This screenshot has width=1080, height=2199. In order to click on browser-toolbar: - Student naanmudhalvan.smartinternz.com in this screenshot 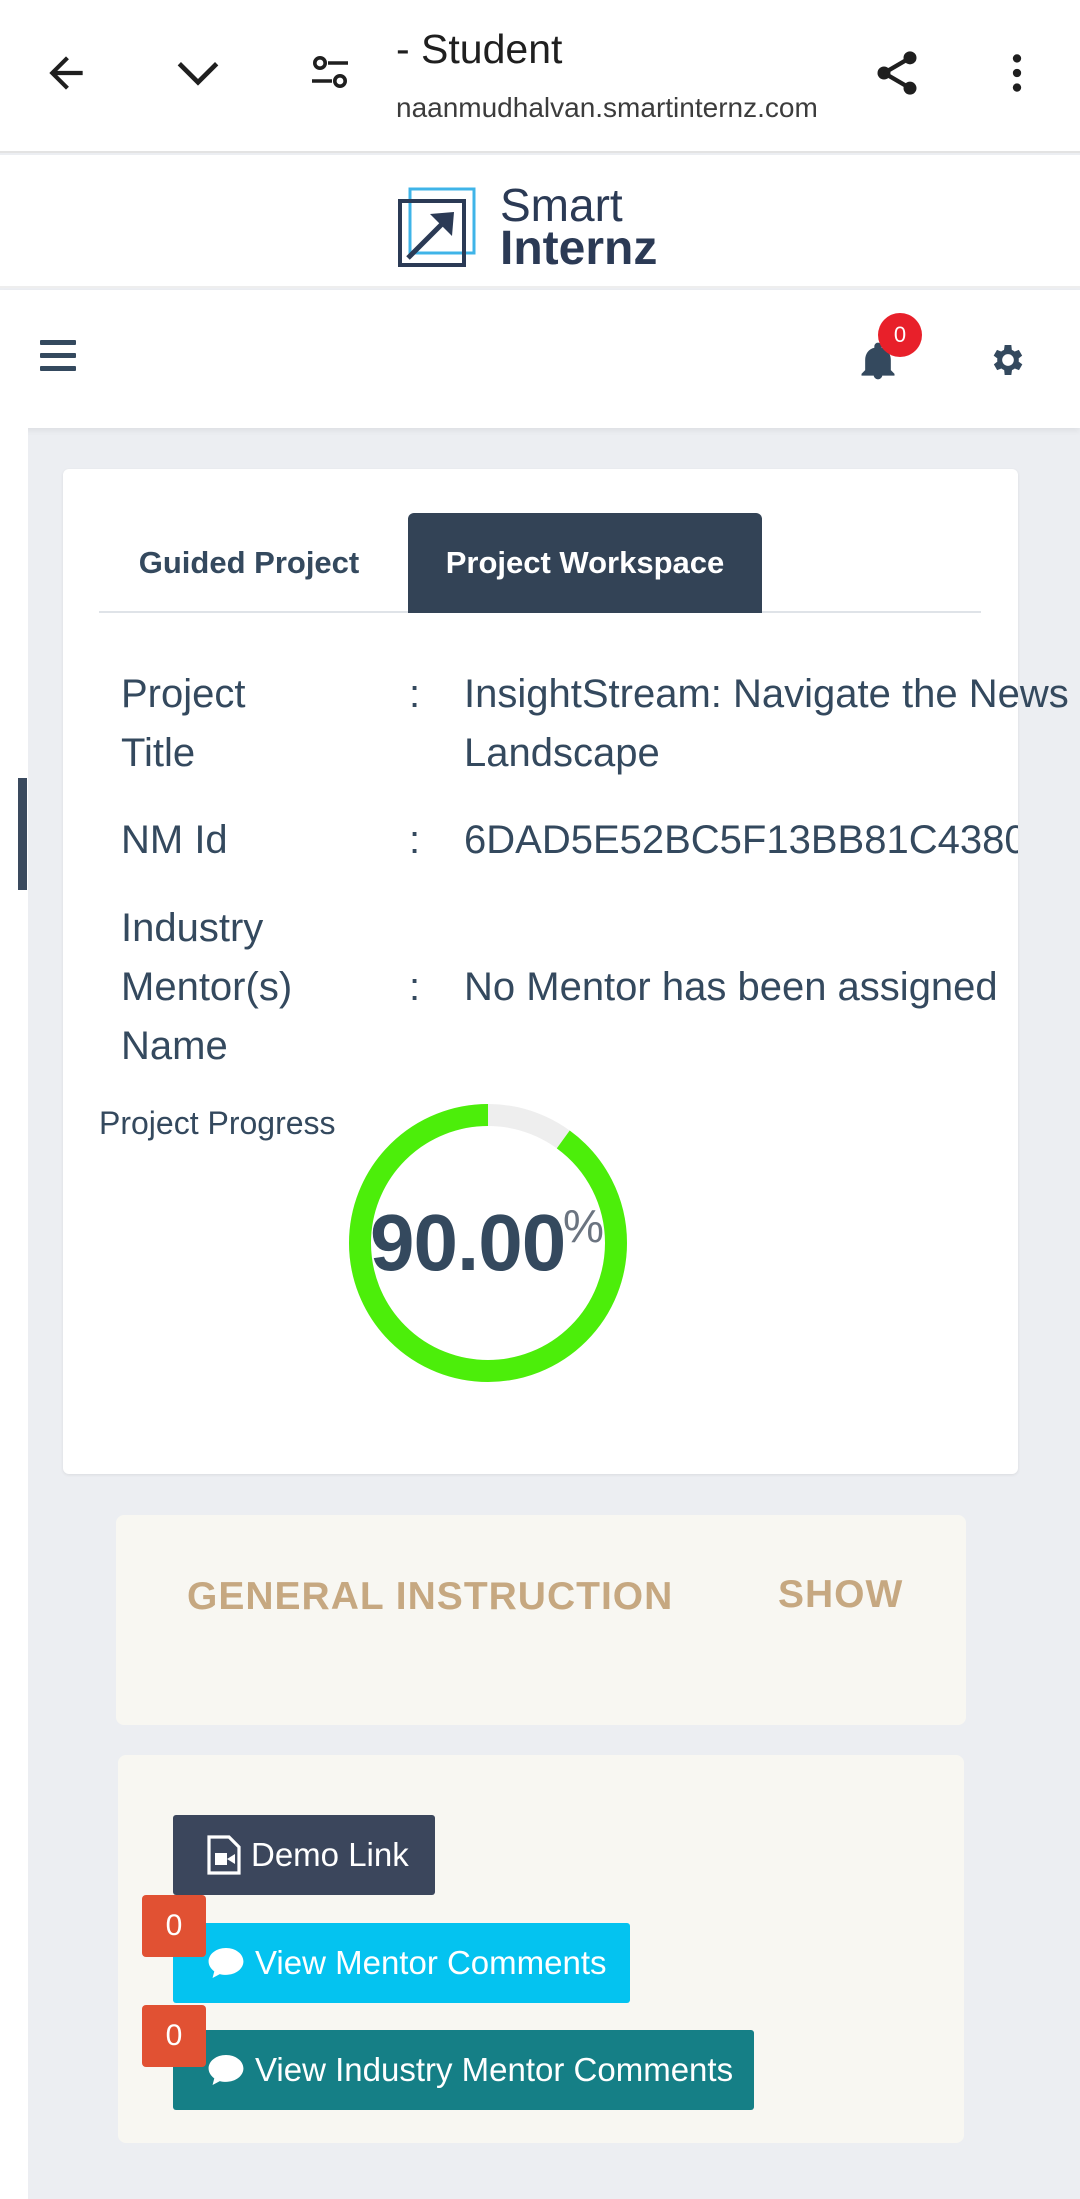, I will do `click(540, 76)`.